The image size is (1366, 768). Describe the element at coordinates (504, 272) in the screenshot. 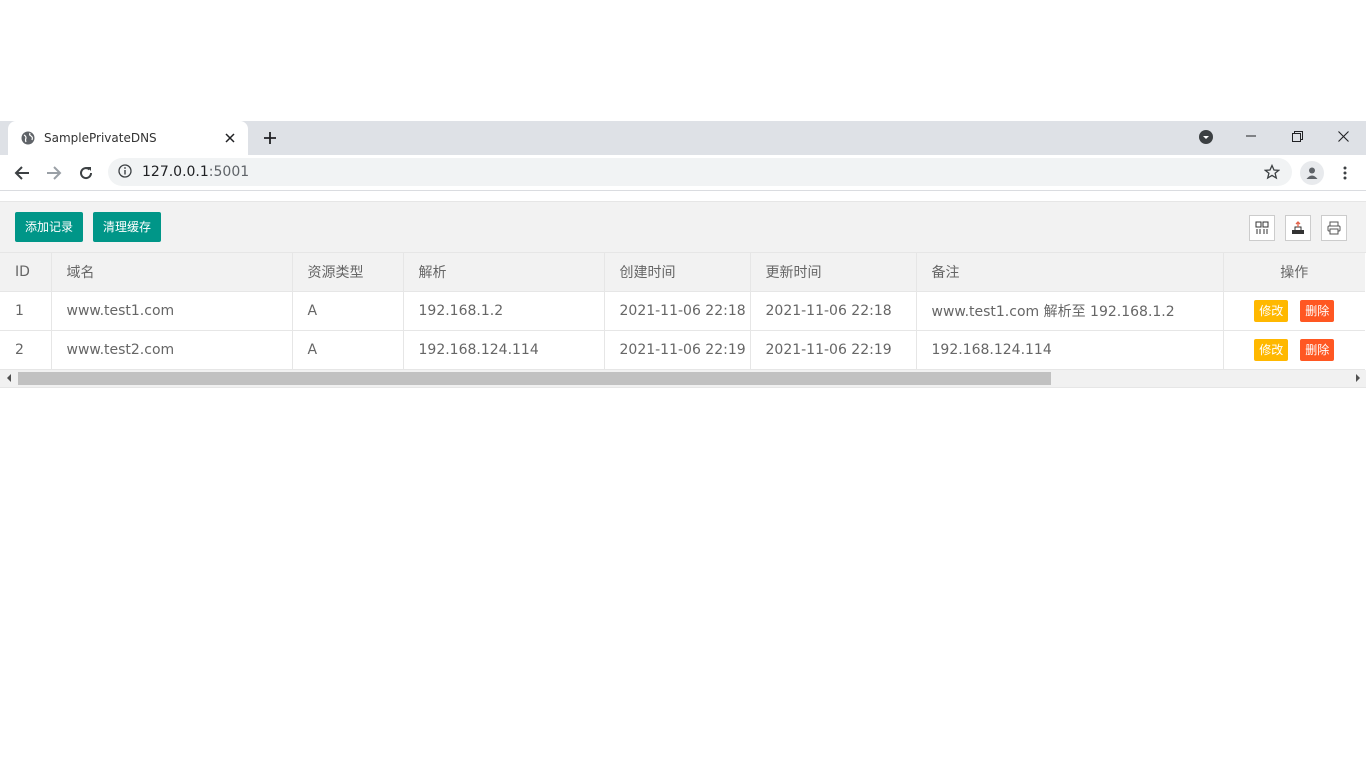

I see `header-resolve: 解析` at that location.